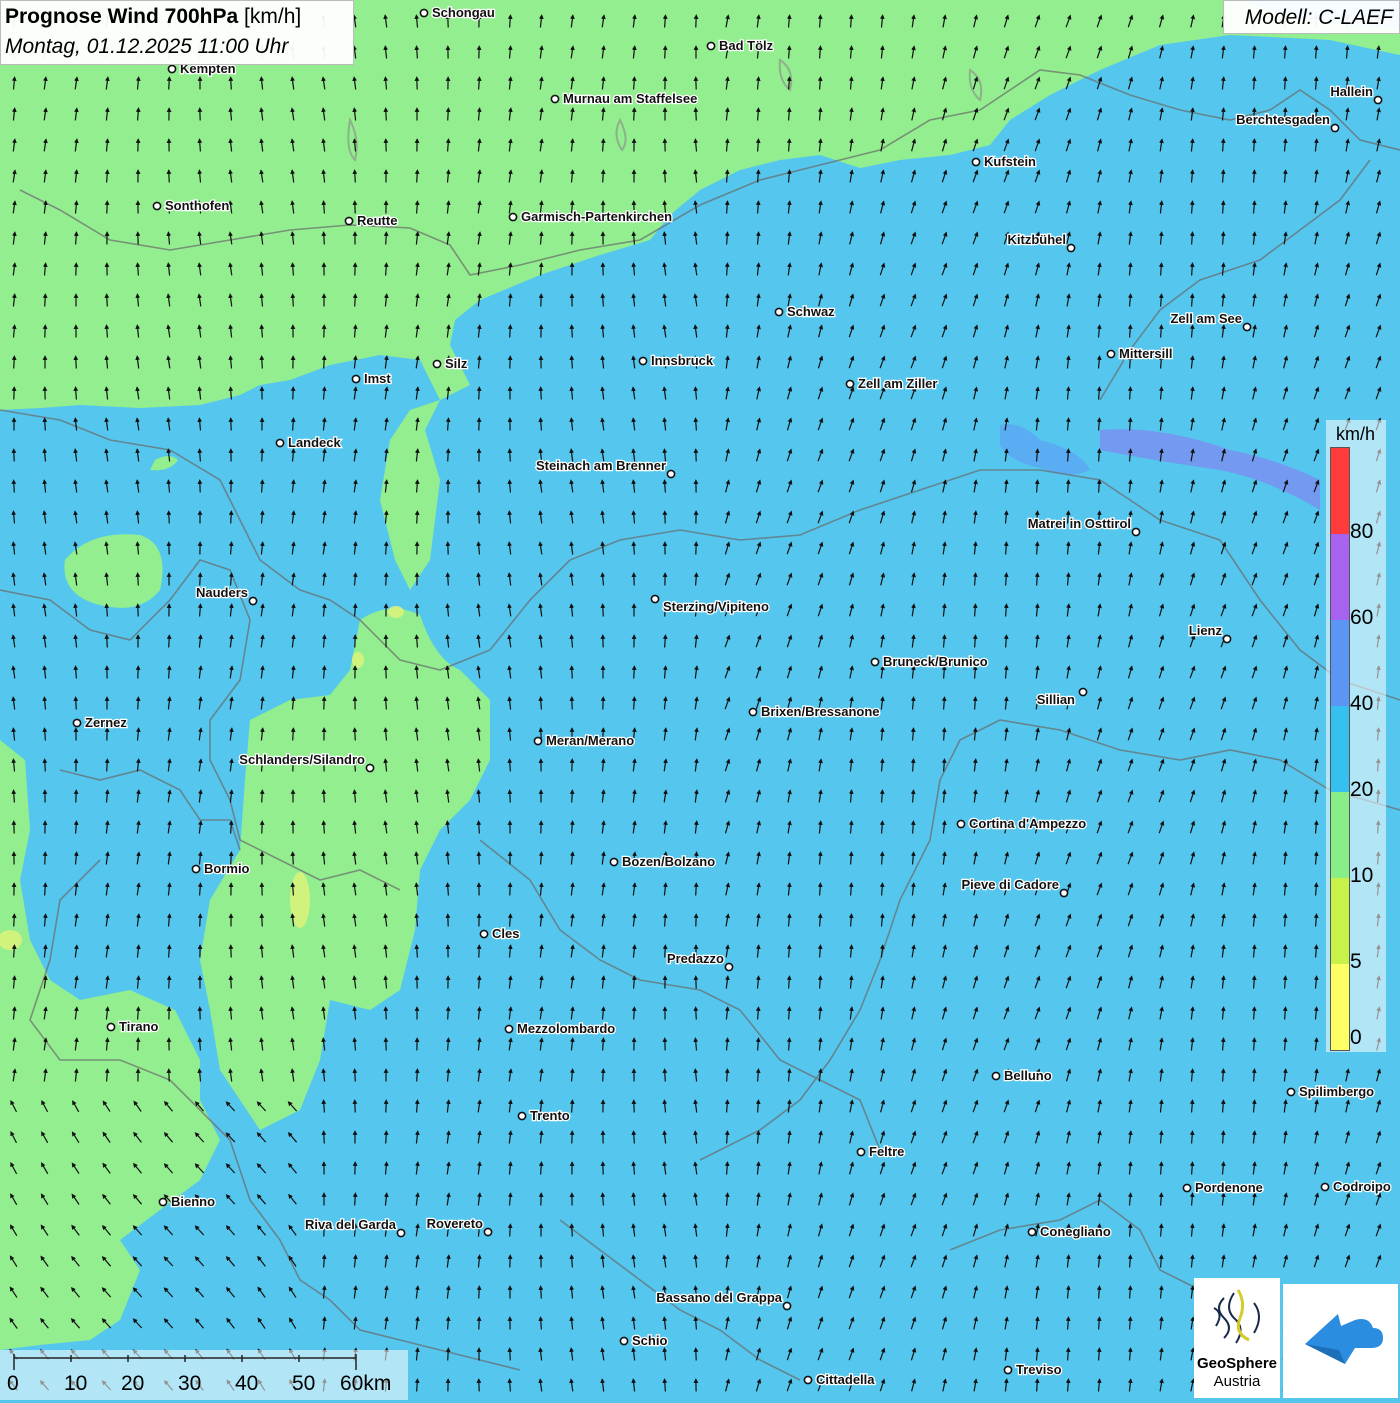 The width and height of the screenshot is (1400, 1403). What do you see at coordinates (897, 383) in the screenshot?
I see `city-label: Zell am Ziller` at bounding box center [897, 383].